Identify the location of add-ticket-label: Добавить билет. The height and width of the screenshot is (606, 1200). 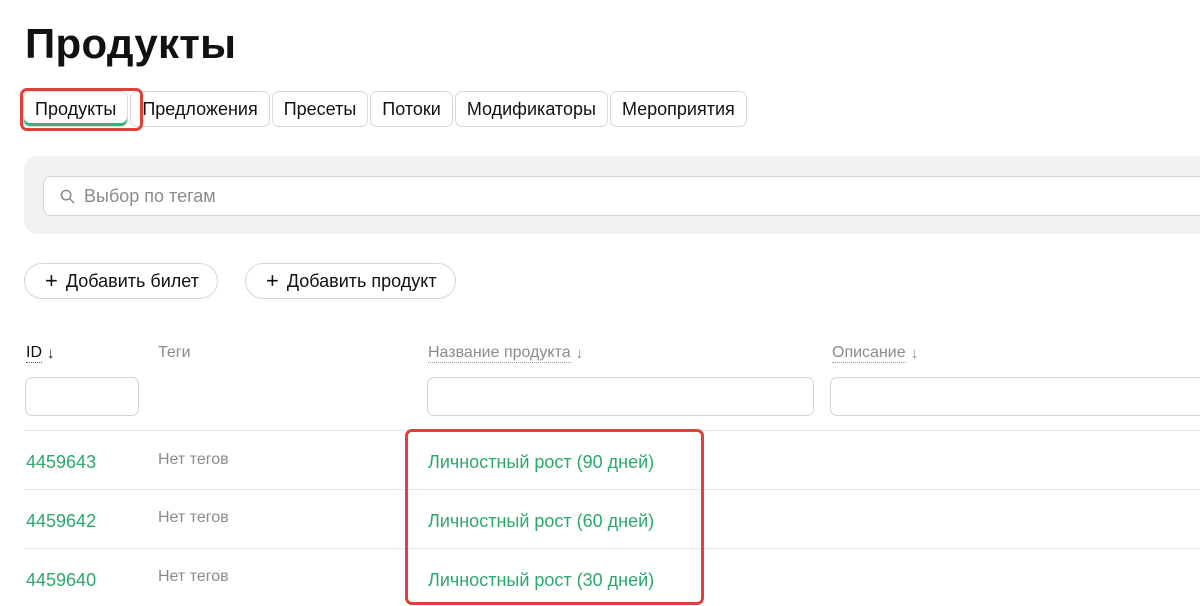
(132, 280).